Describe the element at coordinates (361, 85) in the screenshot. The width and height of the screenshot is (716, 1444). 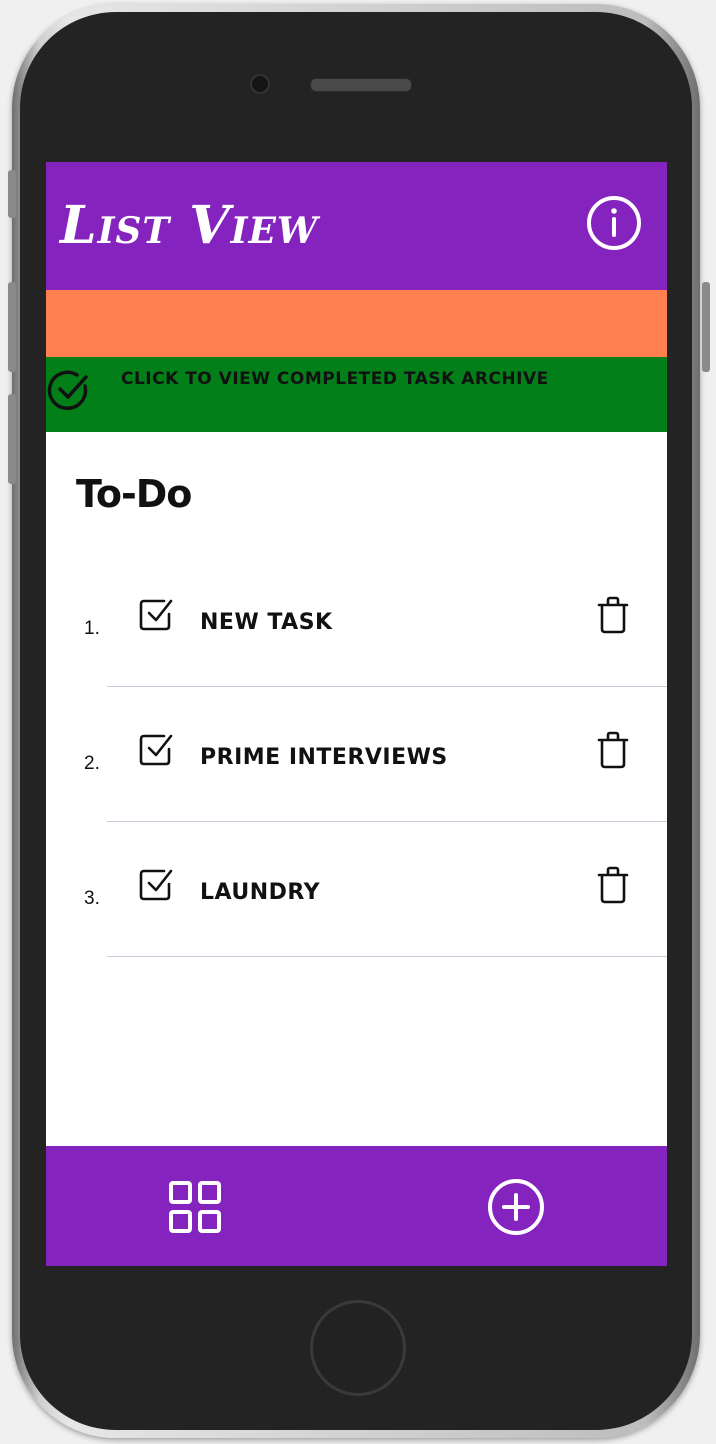
I see `earpiece-speaker` at that location.